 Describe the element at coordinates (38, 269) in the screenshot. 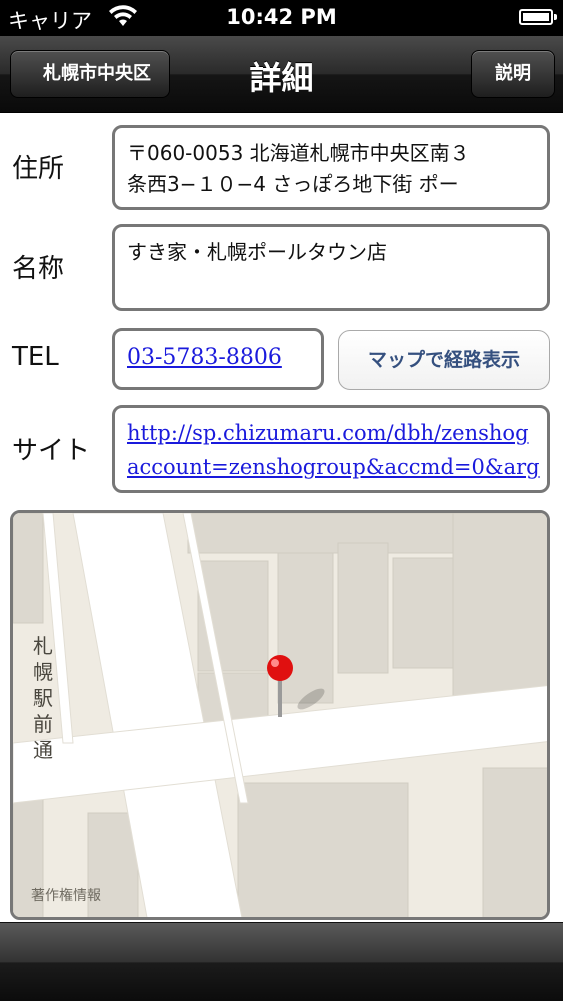

I see `name-label: 名称` at that location.